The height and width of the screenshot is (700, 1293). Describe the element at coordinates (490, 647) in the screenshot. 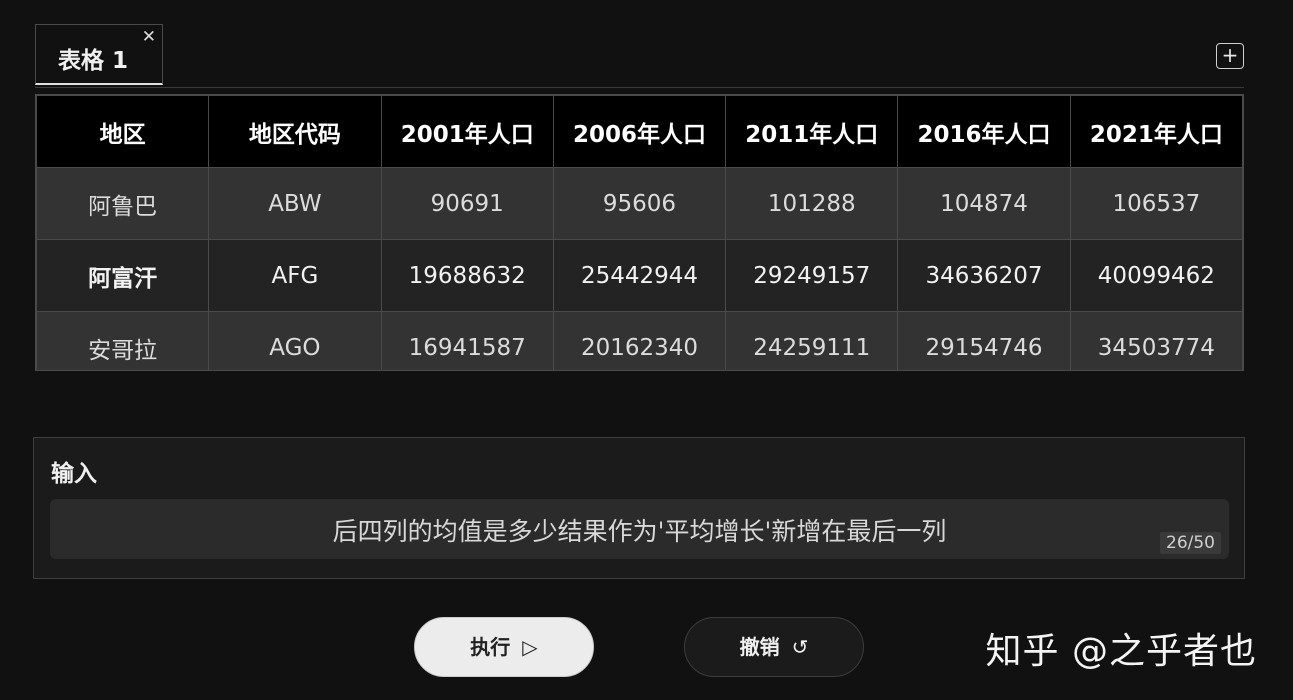

I see `run-button-label: 执行` at that location.